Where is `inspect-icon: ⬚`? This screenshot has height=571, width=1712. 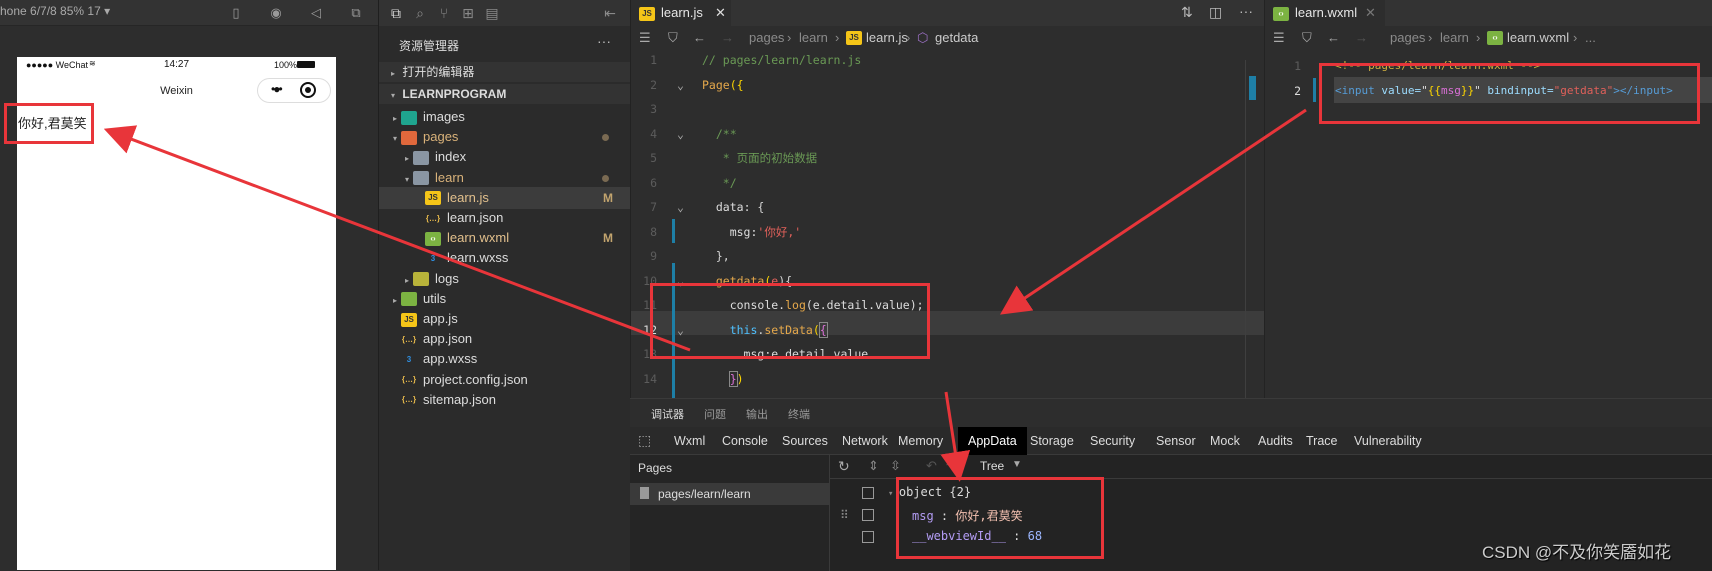 inspect-icon: ⬚ is located at coordinates (644, 440).